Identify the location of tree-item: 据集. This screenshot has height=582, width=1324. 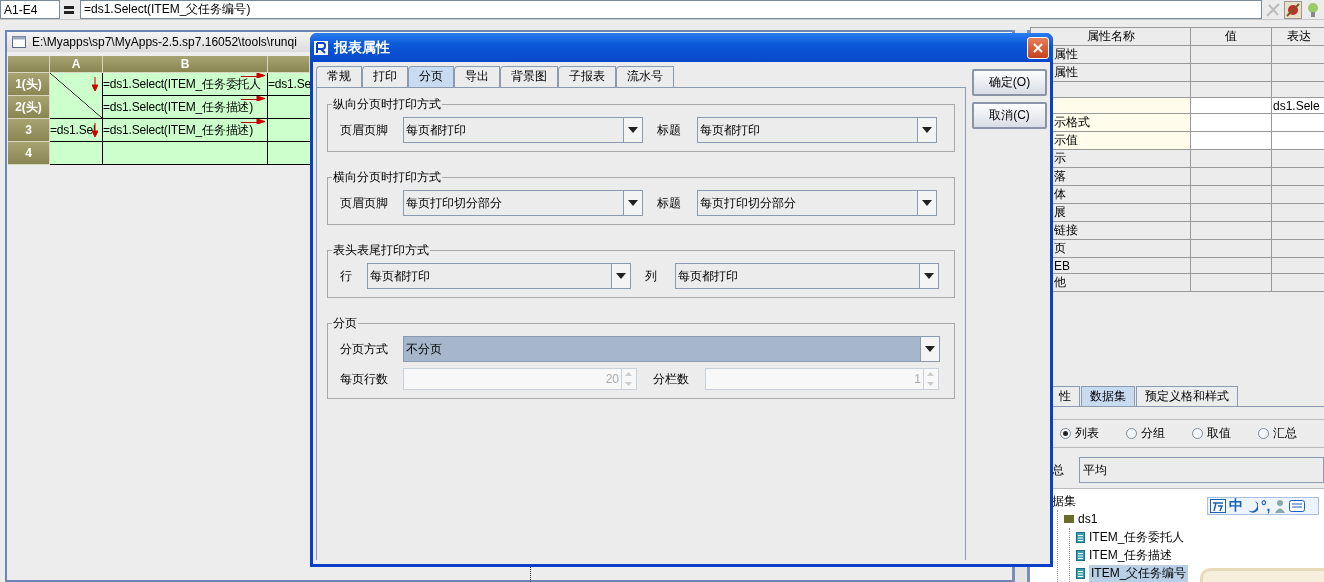
(1064, 501).